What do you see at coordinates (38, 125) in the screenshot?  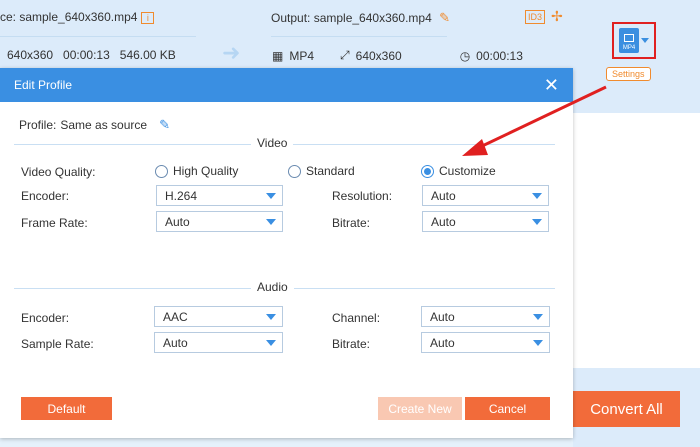 I see `profile-label: Profile:` at bounding box center [38, 125].